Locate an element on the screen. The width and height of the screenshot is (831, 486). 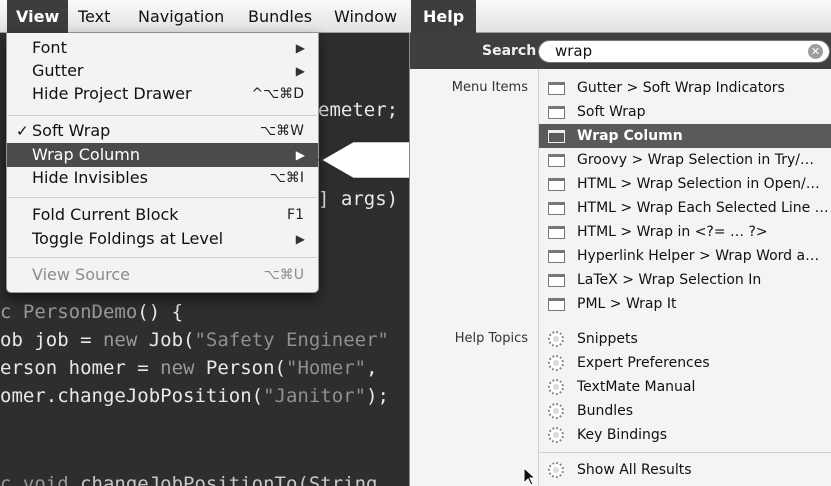
menu-item-label: Gutter is located at coordinates (58, 70).